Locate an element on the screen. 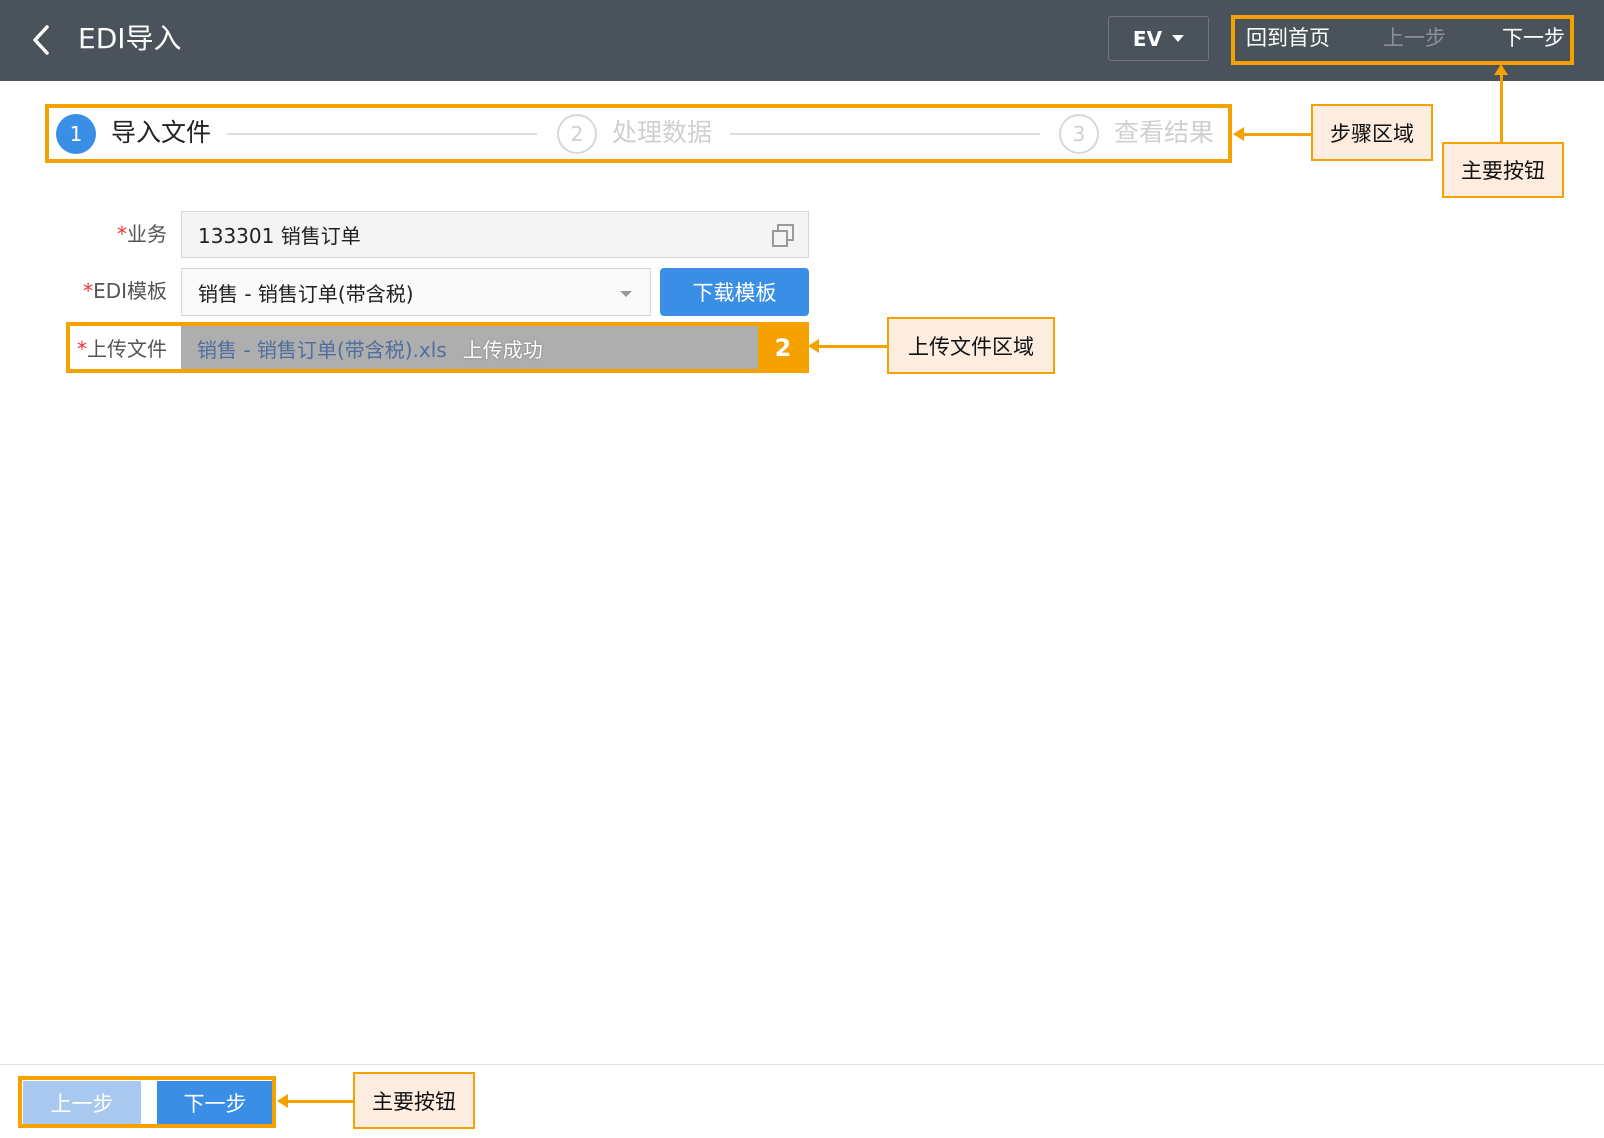 This screenshot has height=1138, width=1604. copy-icon is located at coordinates (783, 236).